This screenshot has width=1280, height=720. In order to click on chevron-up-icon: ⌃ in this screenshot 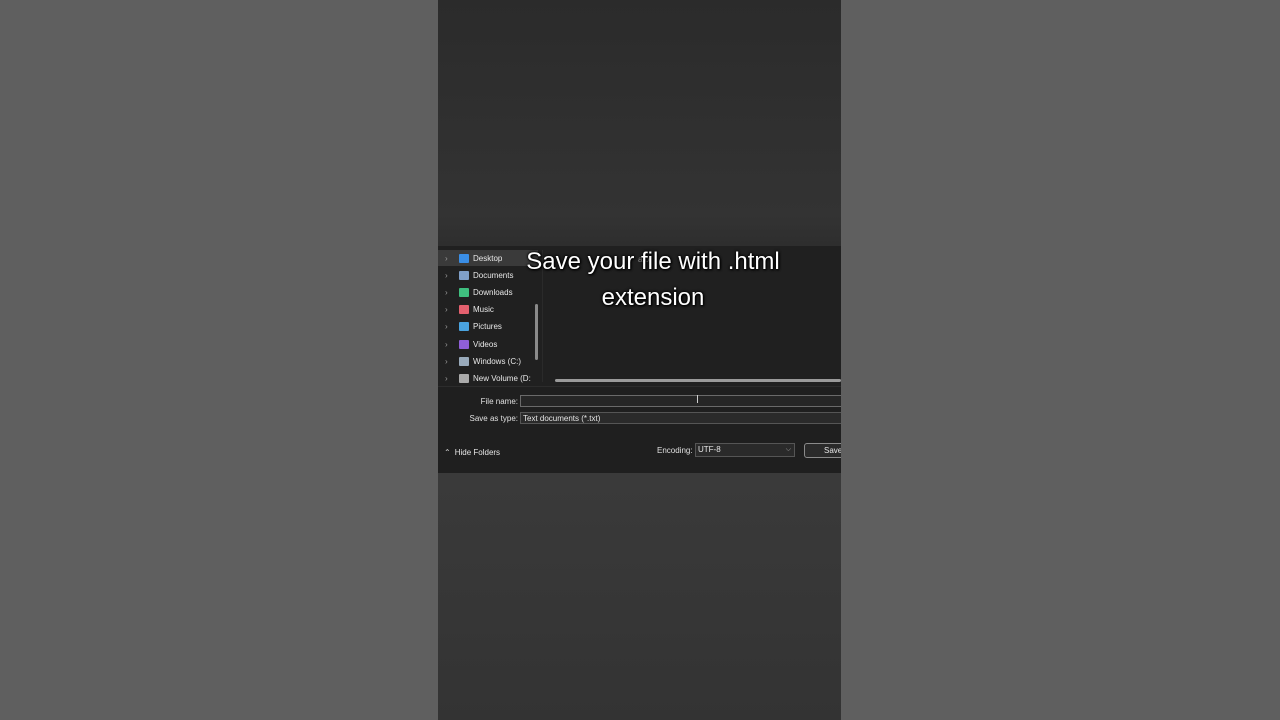, I will do `click(447, 452)`.